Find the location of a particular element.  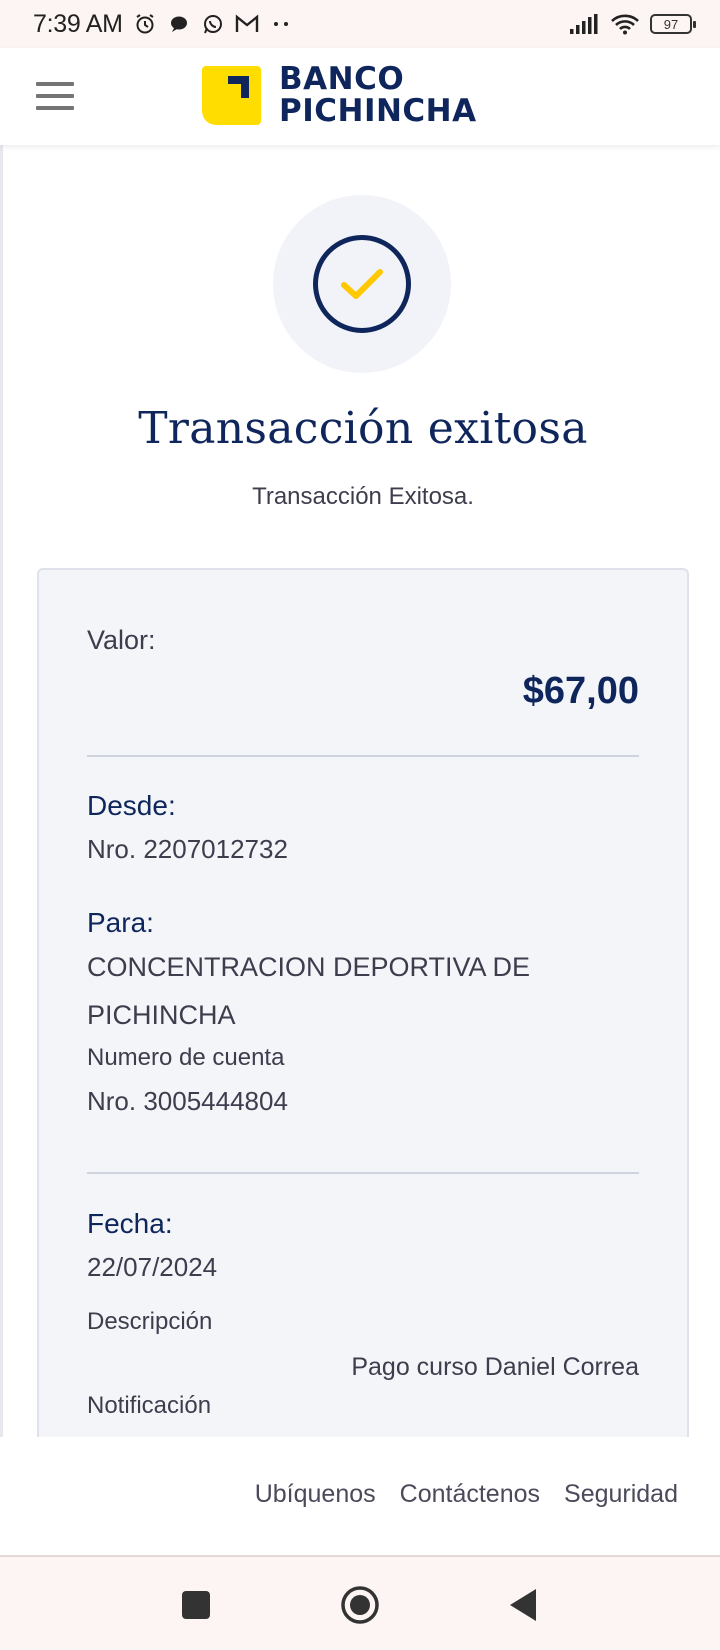

recents-icon is located at coordinates (196, 1605).